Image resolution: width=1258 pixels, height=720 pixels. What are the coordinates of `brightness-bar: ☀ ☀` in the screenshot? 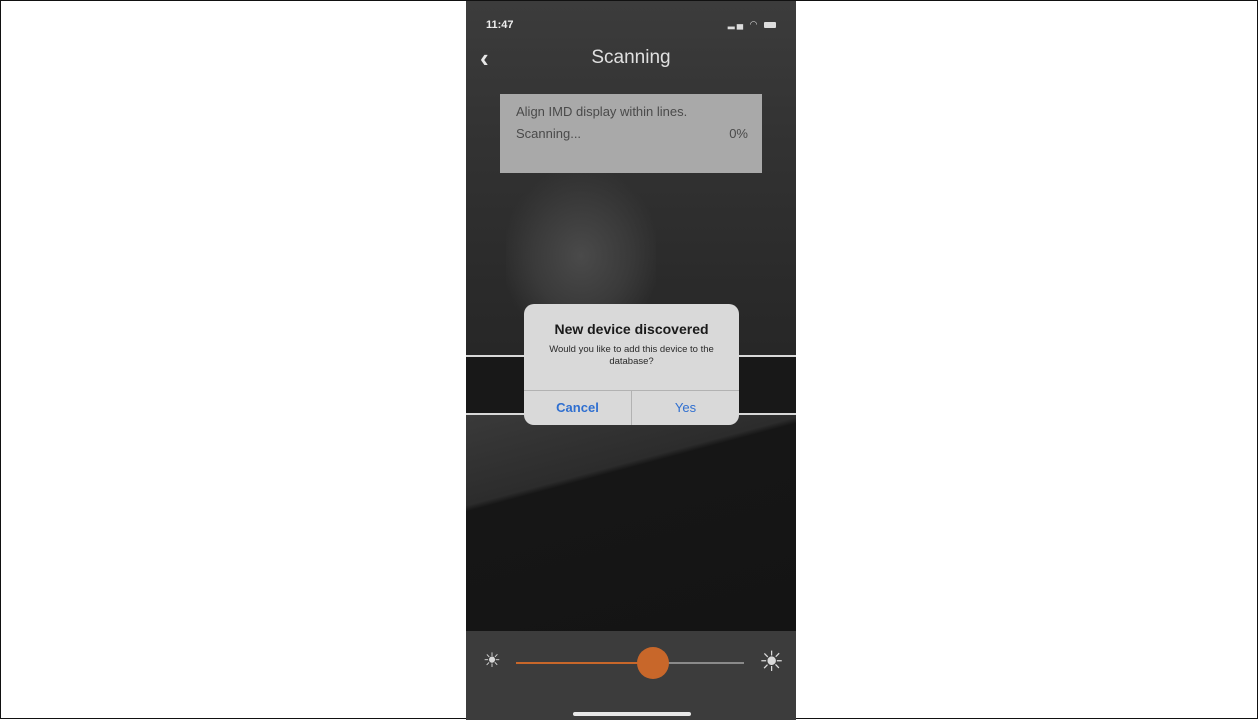 It's located at (631, 675).